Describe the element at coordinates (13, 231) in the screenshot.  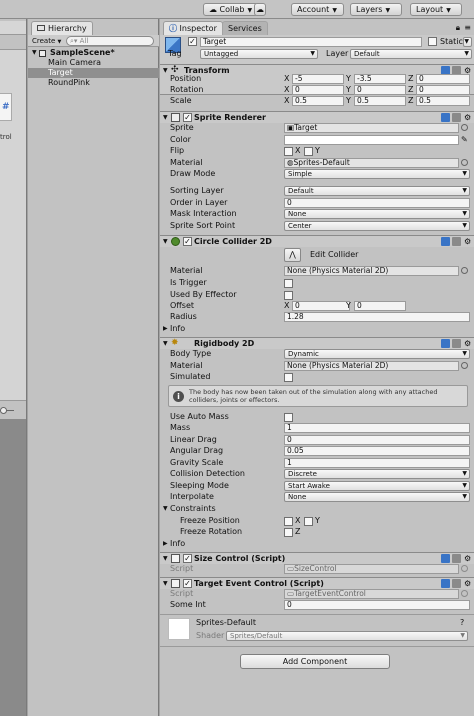
I see `project-asset-list: # trol` at that location.